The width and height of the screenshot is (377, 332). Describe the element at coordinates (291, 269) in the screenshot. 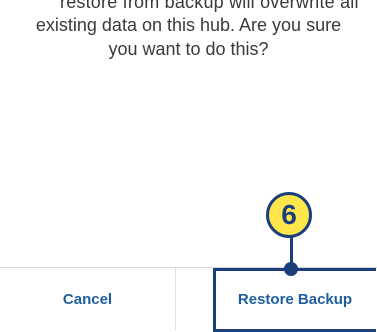

I see `callout-pointer-dot` at that location.